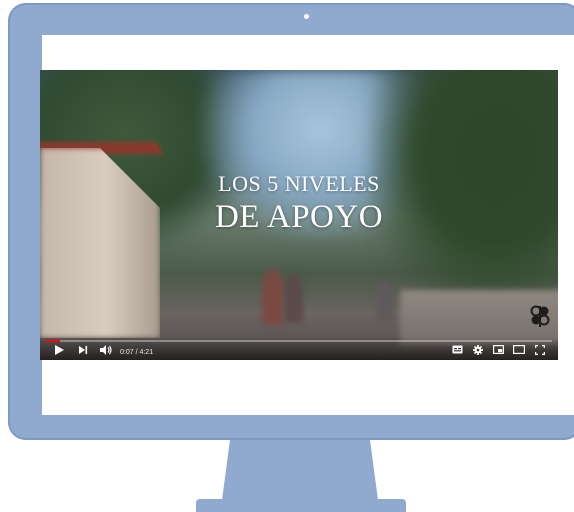 This screenshot has height=512, width=574. I want to click on settings-icon, so click(478, 350).